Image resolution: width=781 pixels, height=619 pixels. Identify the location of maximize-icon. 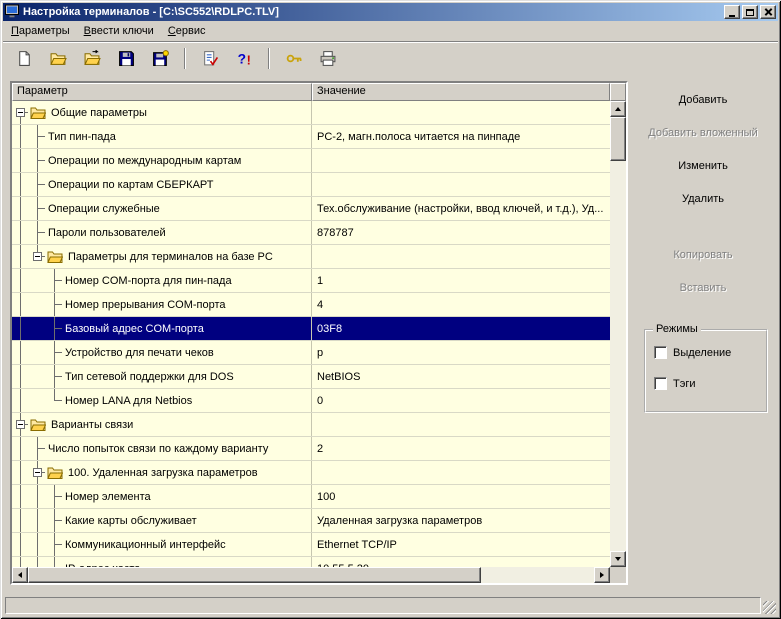
(750, 12).